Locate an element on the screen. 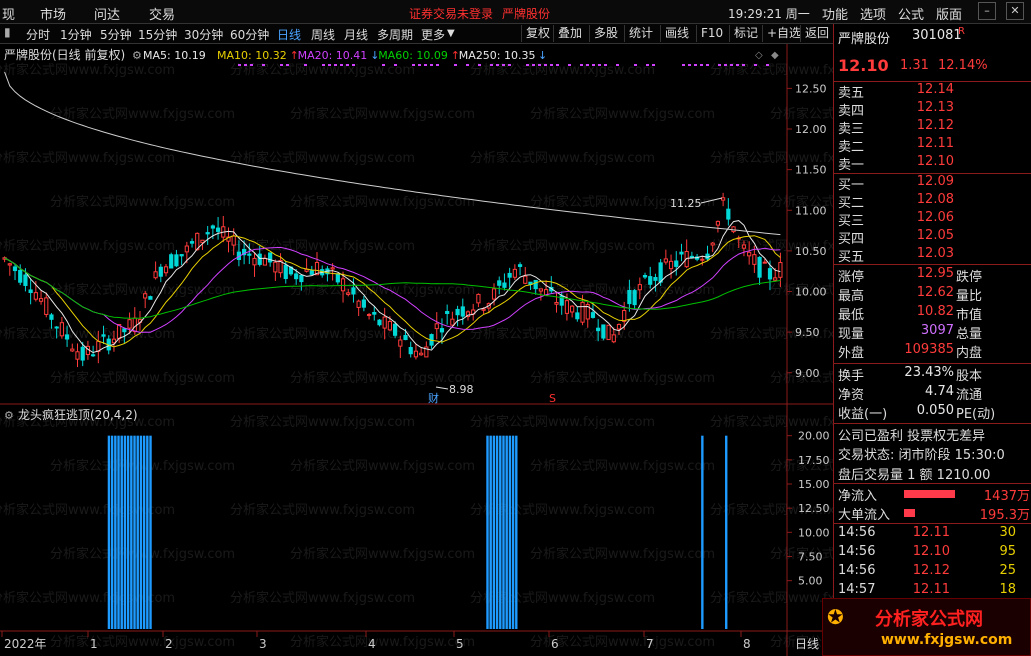 Image resolution: width=1031 pixels, height=656 pixels. btn-multi-stock: 多股 is located at coordinates (605, 33).